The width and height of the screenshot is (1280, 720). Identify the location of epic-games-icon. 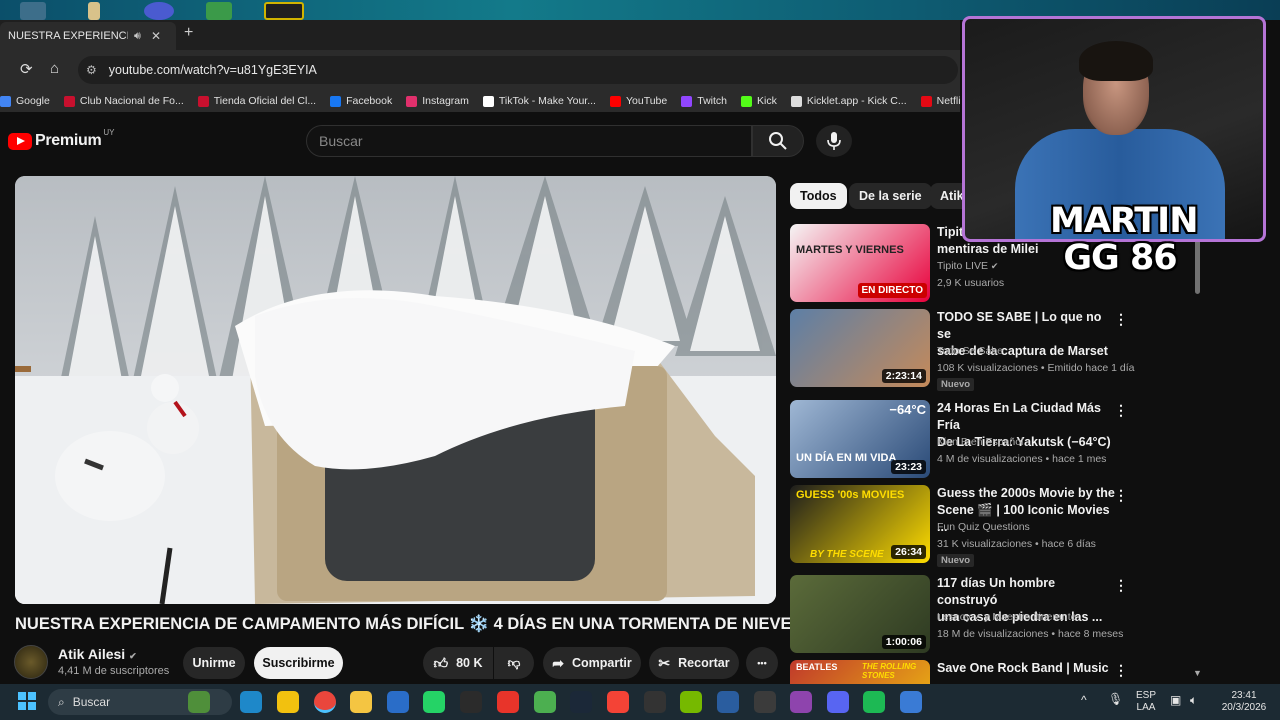
(655, 702).